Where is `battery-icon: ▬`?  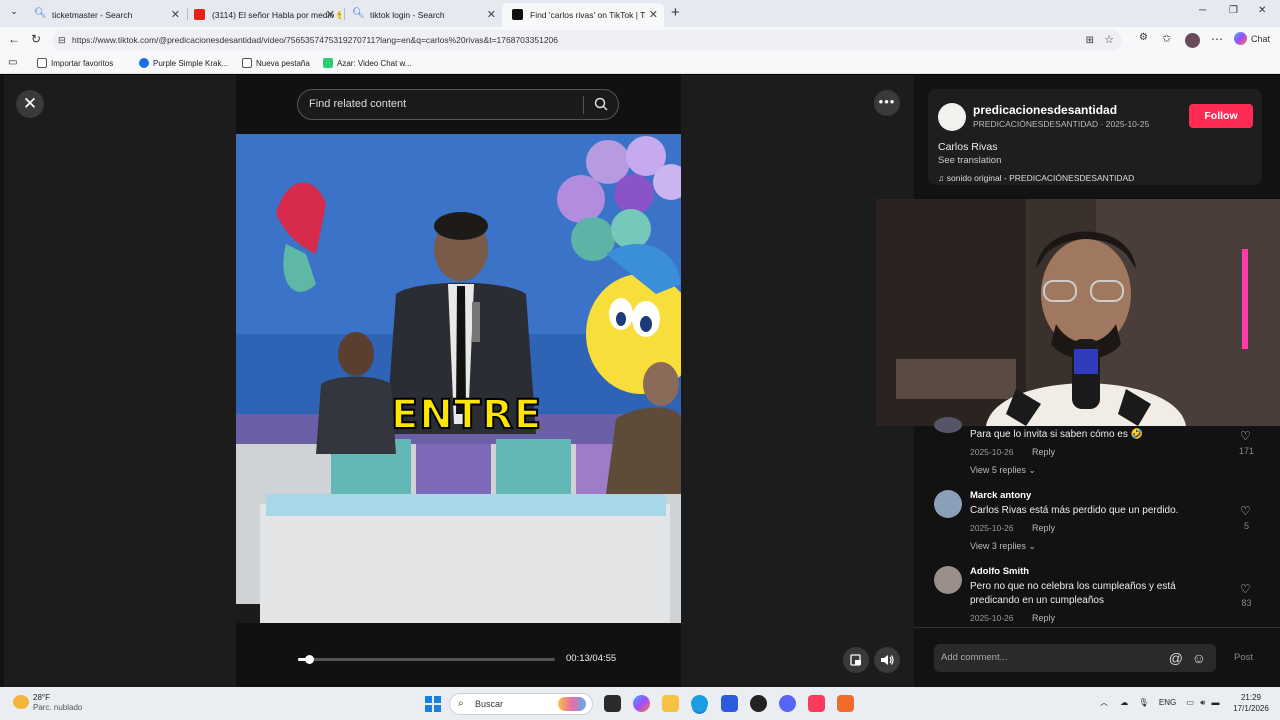
battery-icon: ▬ is located at coordinates (1216, 702).